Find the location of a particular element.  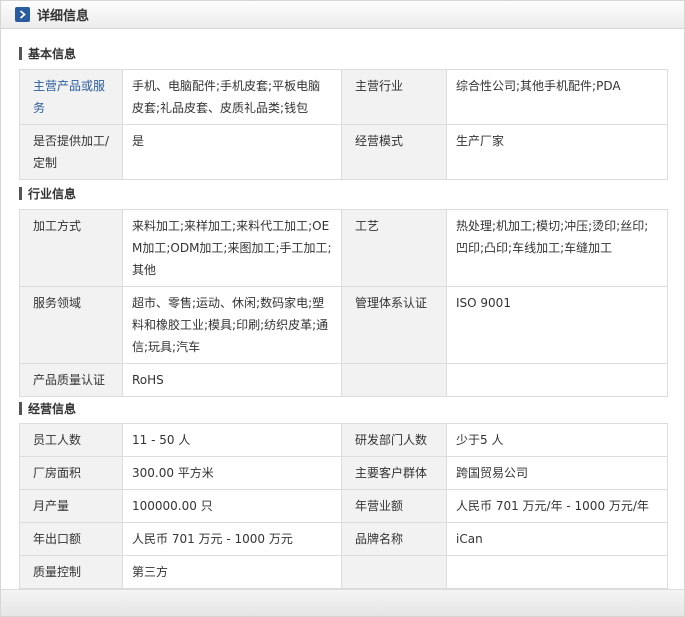

panel-footer is located at coordinates (342, 602).